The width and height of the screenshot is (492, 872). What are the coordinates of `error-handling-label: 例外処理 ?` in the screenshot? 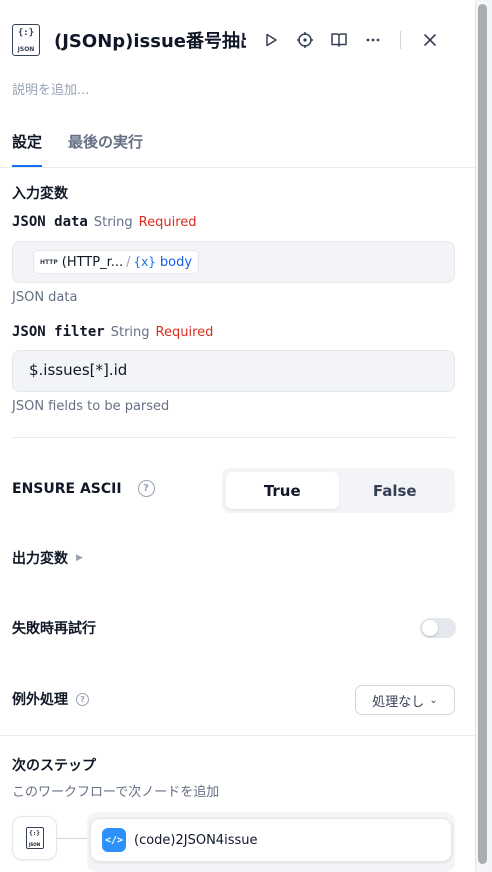 It's located at (50, 699).